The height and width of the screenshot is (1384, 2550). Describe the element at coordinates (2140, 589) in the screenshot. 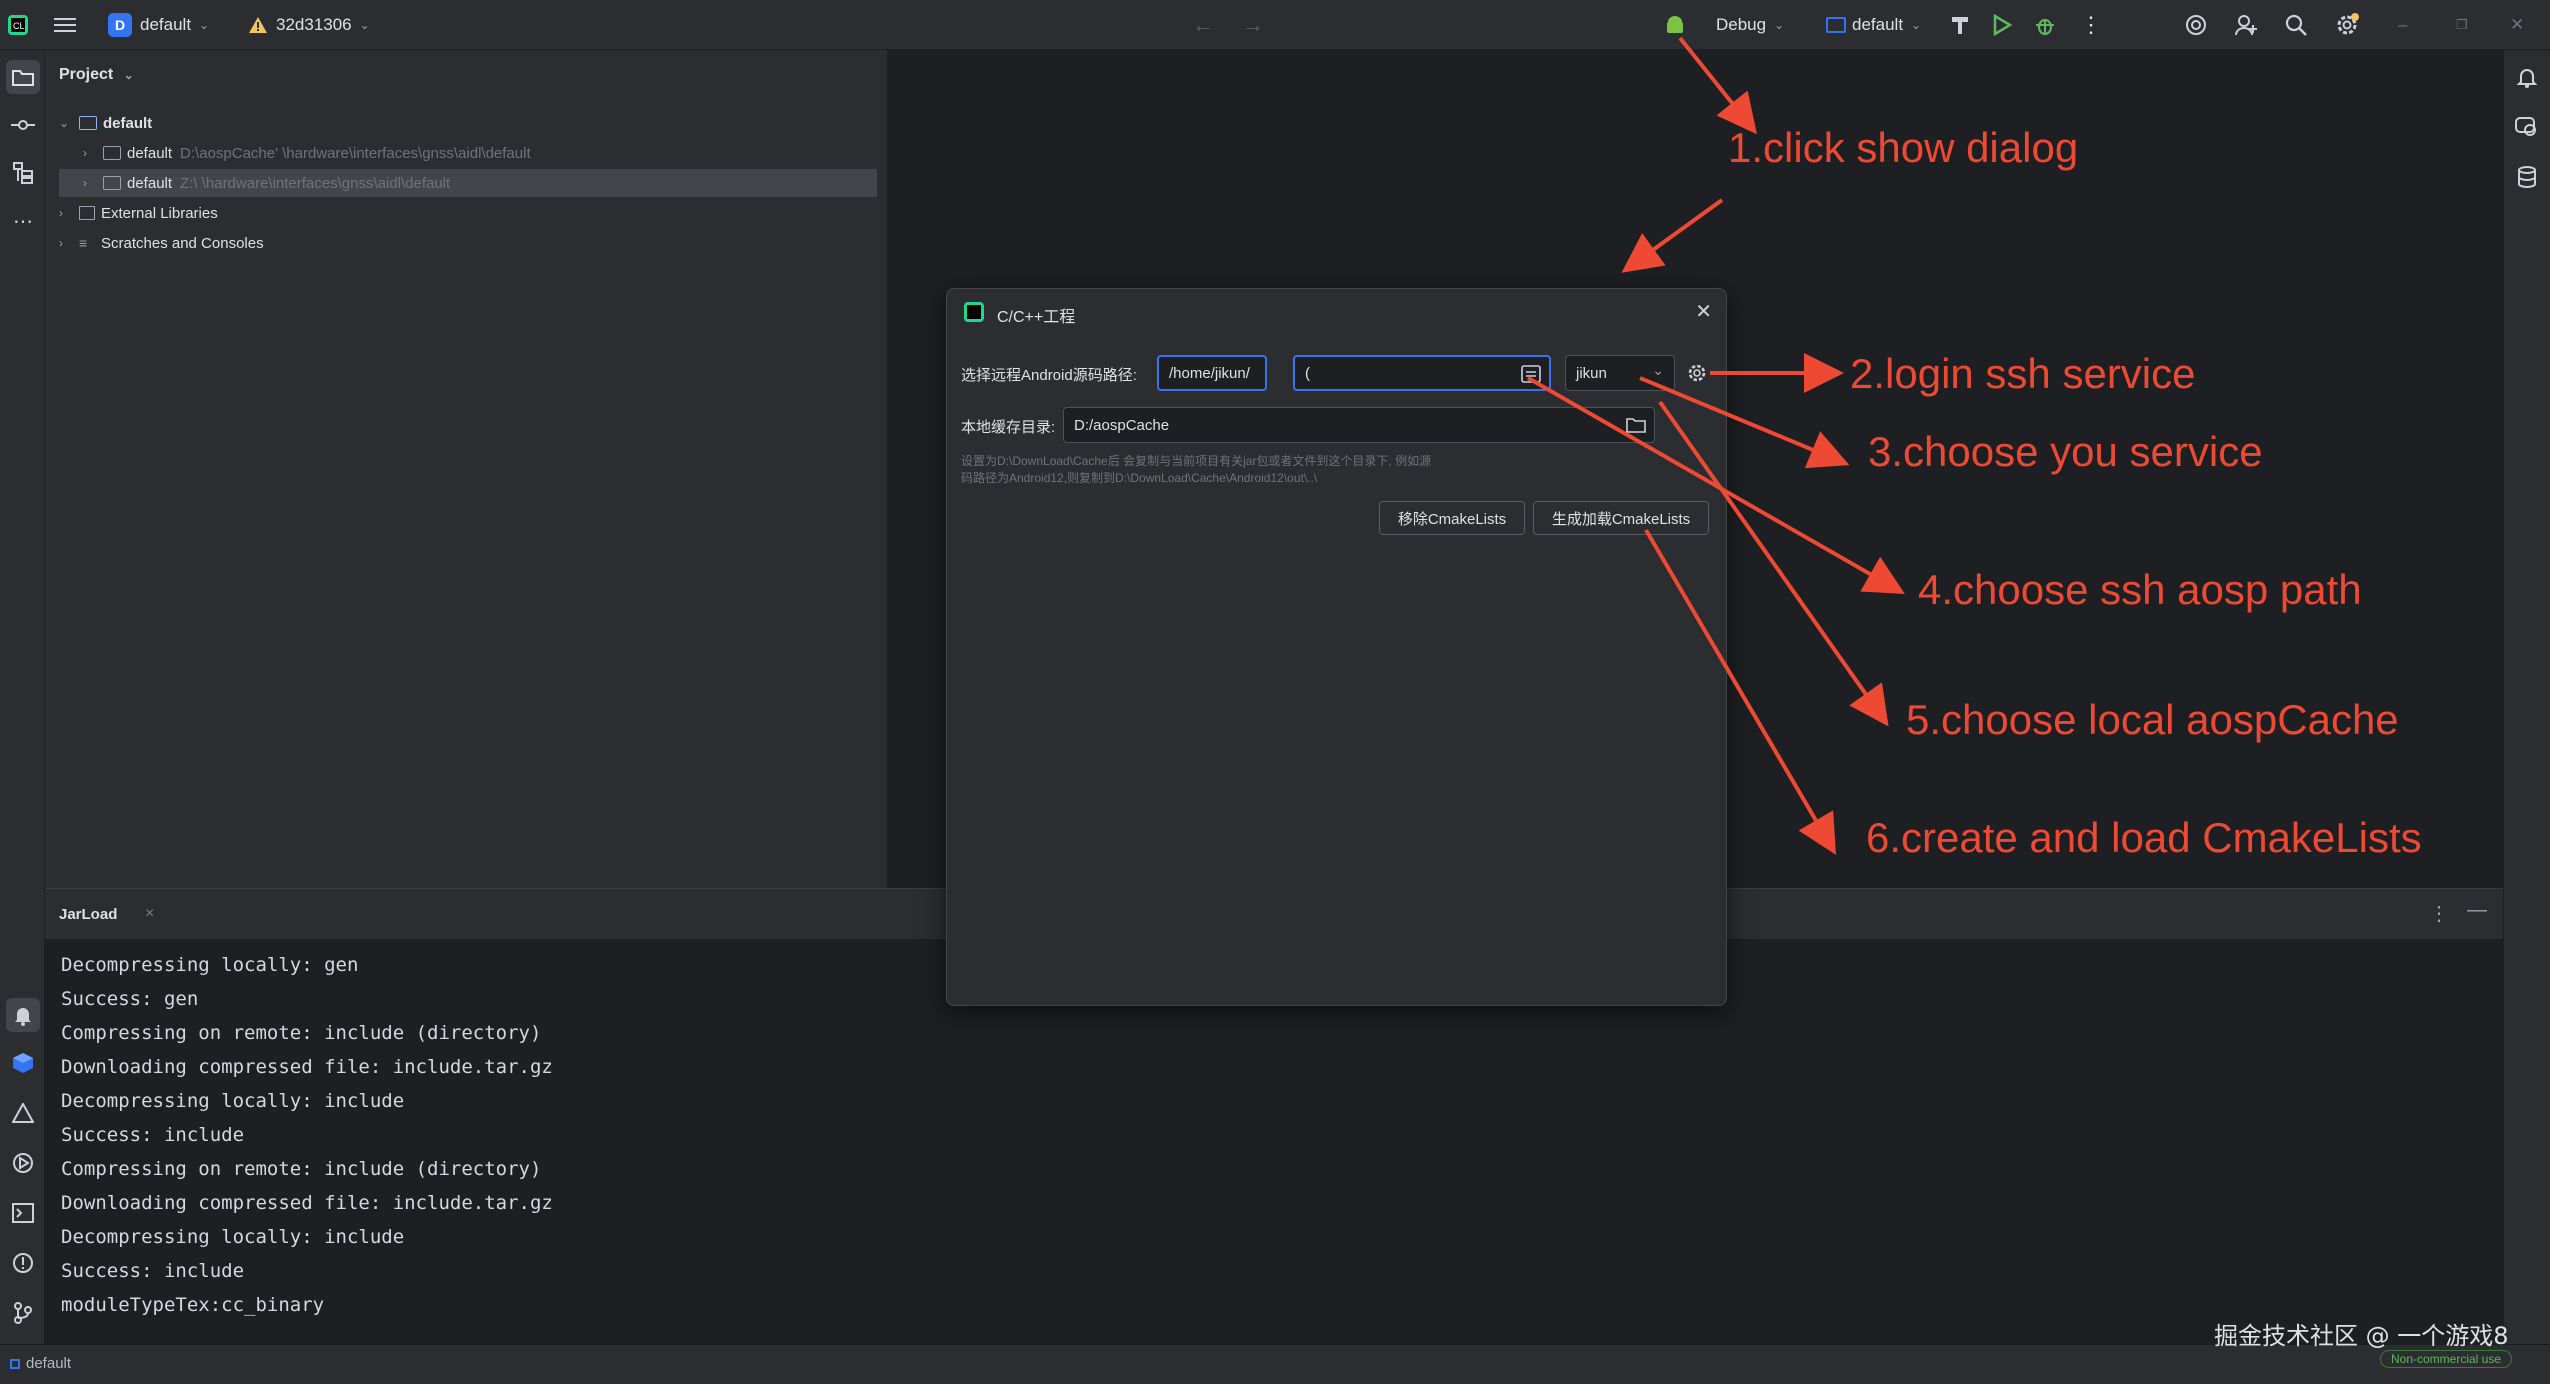

I see `annotation-4: 4.choose ssh aosp path` at that location.